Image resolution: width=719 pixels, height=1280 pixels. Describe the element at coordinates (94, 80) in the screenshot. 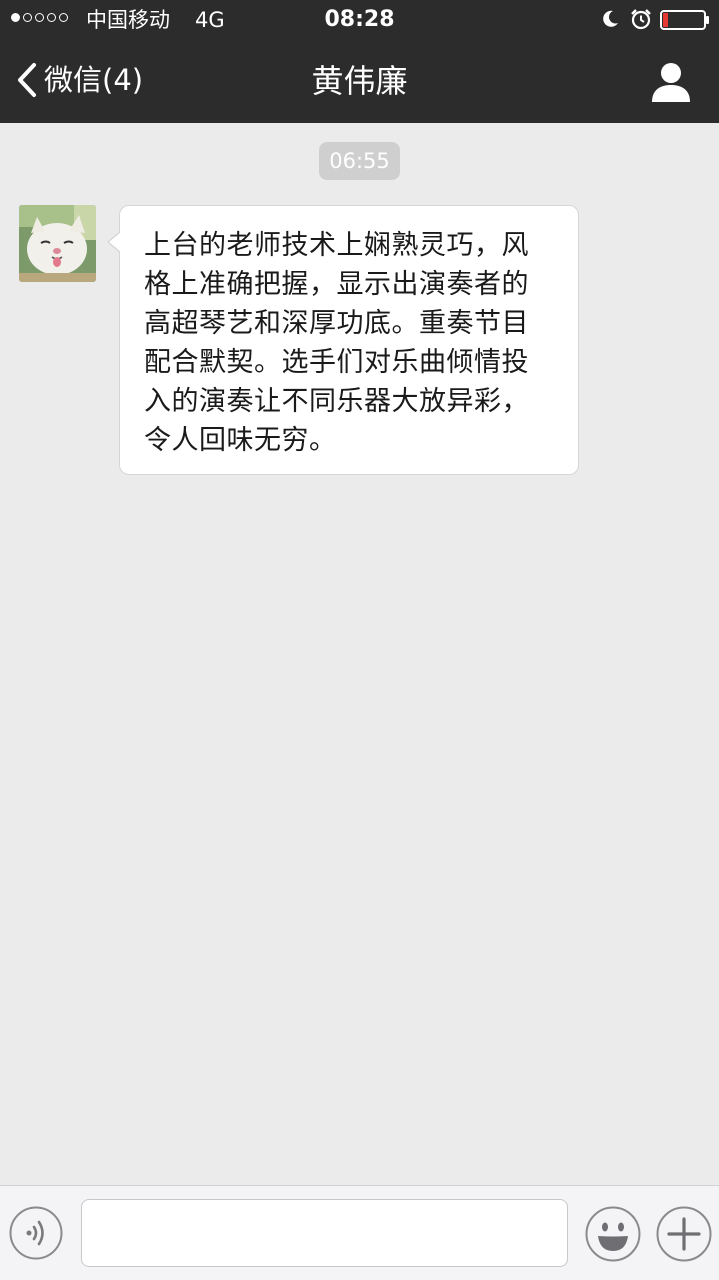

I see `back-label: 微信(4)` at that location.